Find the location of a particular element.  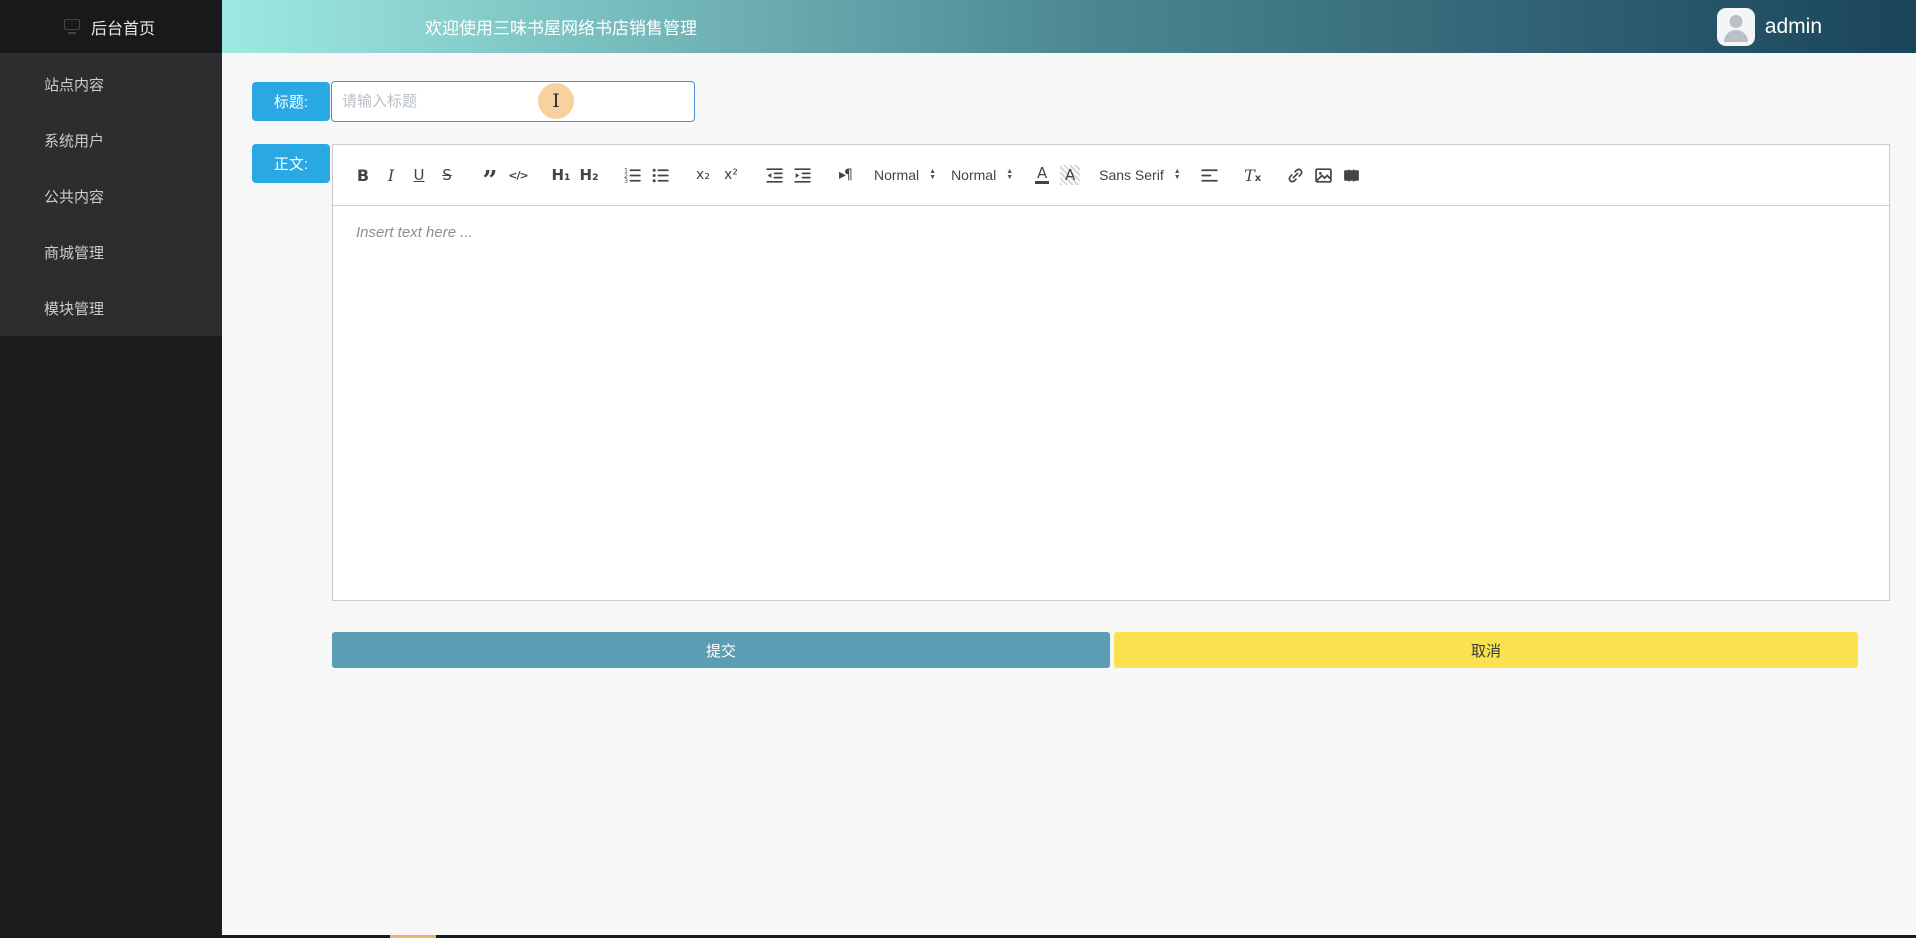

header-style-dropdown: Normal ▲ ▼ is located at coordinates (982, 175).